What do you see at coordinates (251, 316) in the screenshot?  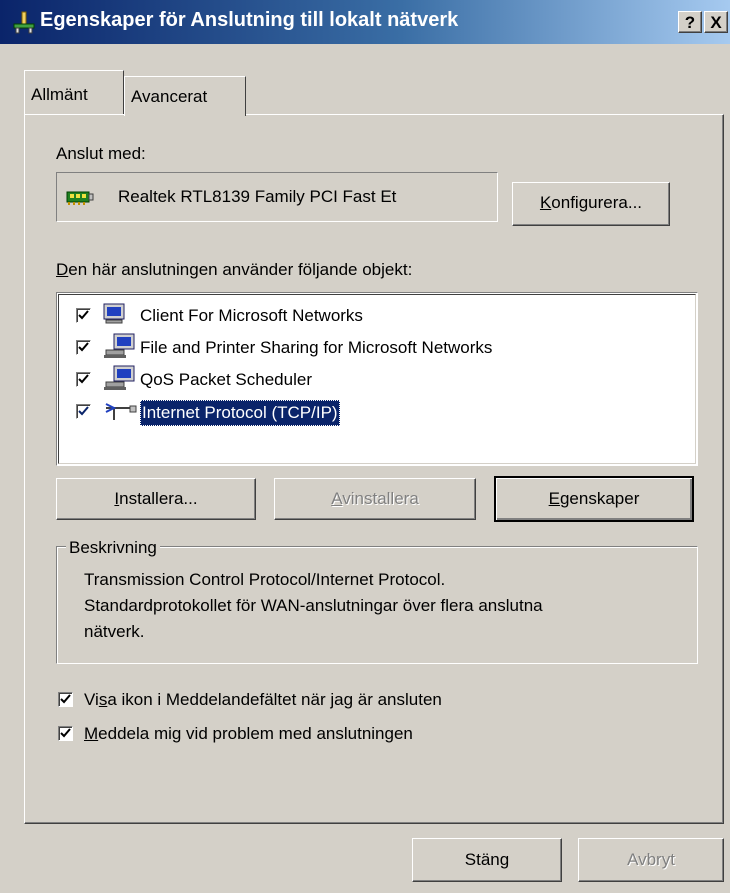 I see `item-label-client: Client For Microsoft Networks` at bounding box center [251, 316].